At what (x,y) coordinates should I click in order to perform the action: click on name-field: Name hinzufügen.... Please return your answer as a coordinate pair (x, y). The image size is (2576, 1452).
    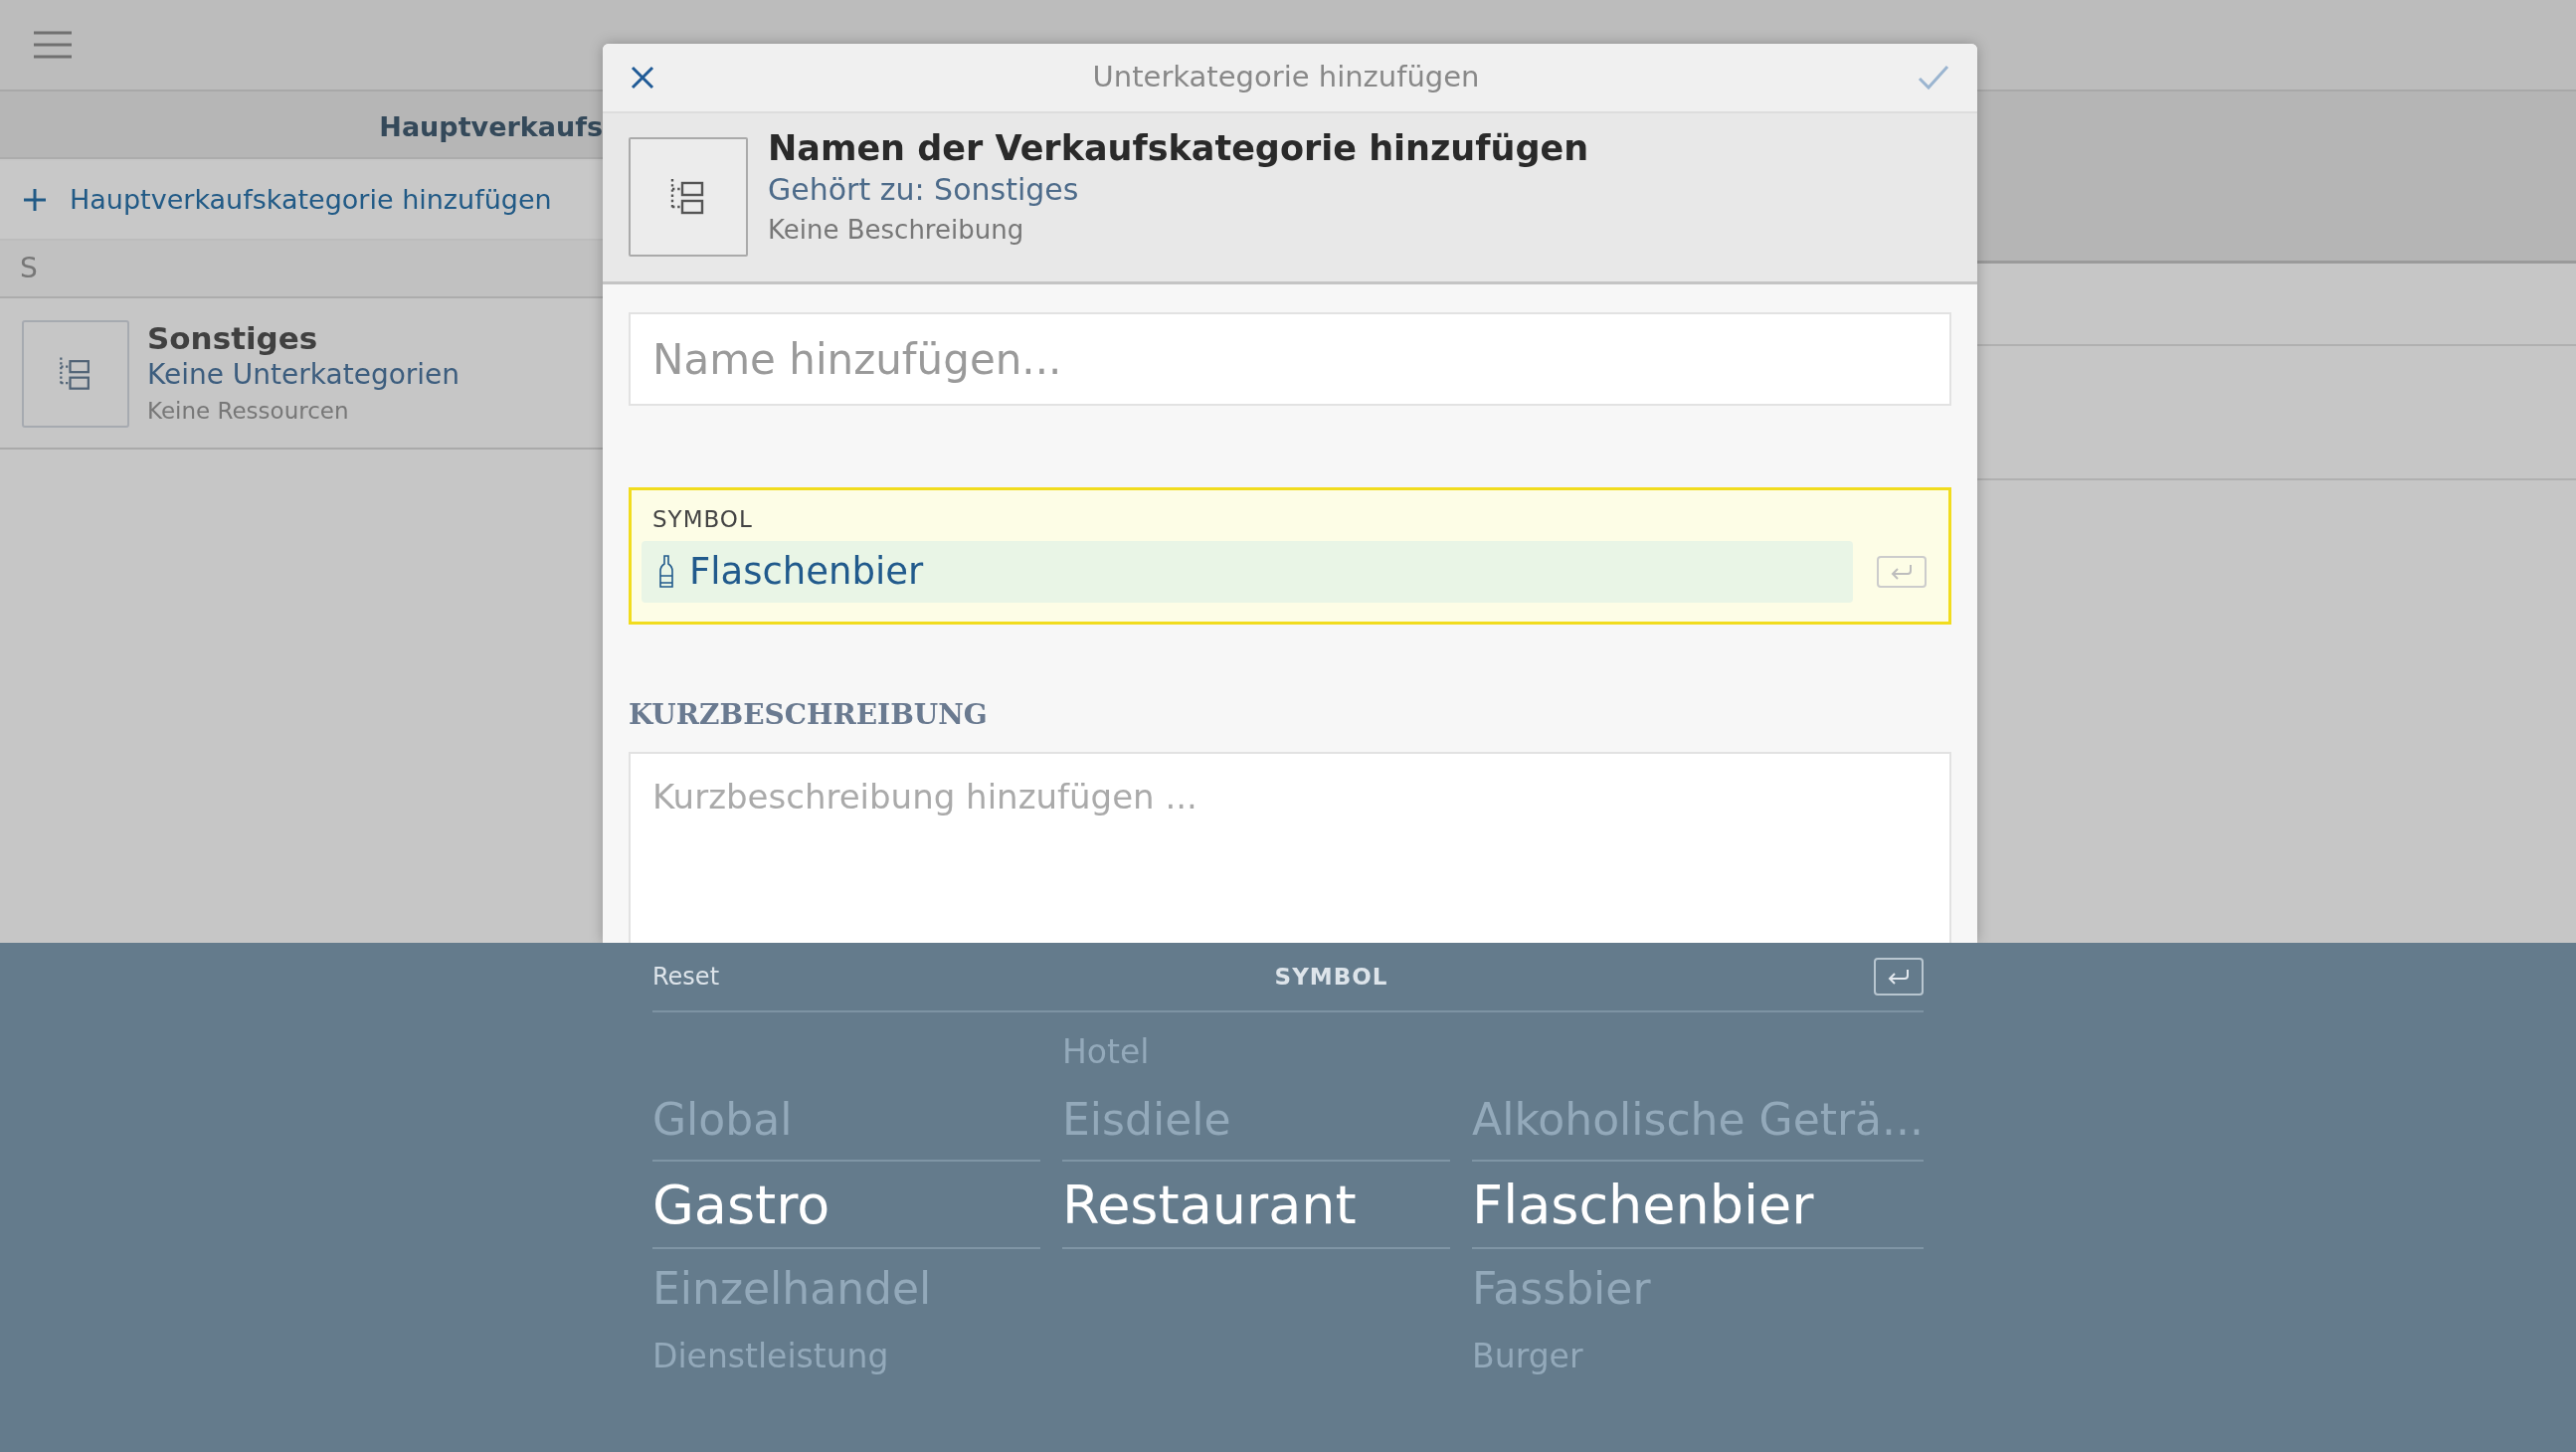
    Looking at the image, I should click on (1290, 359).